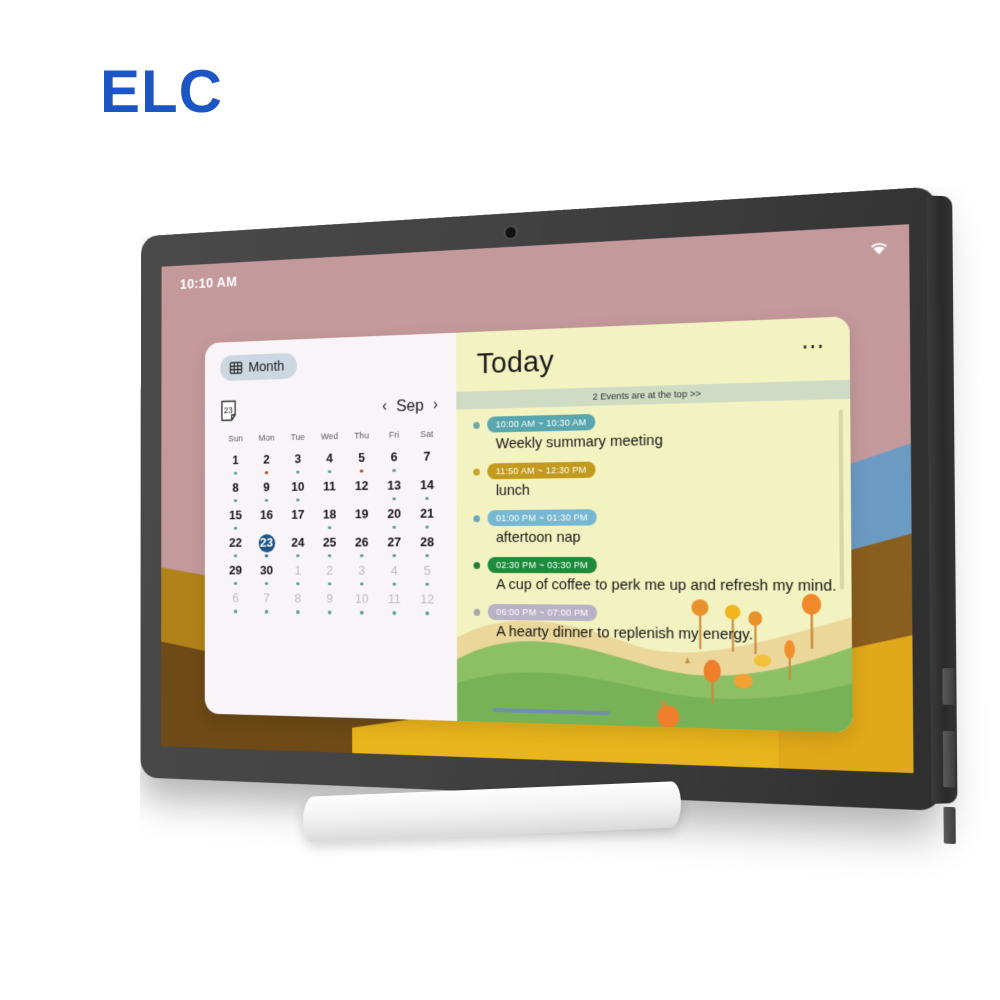 The image size is (1000, 1000). I want to click on calendar-day-15: 15, so click(235, 518).